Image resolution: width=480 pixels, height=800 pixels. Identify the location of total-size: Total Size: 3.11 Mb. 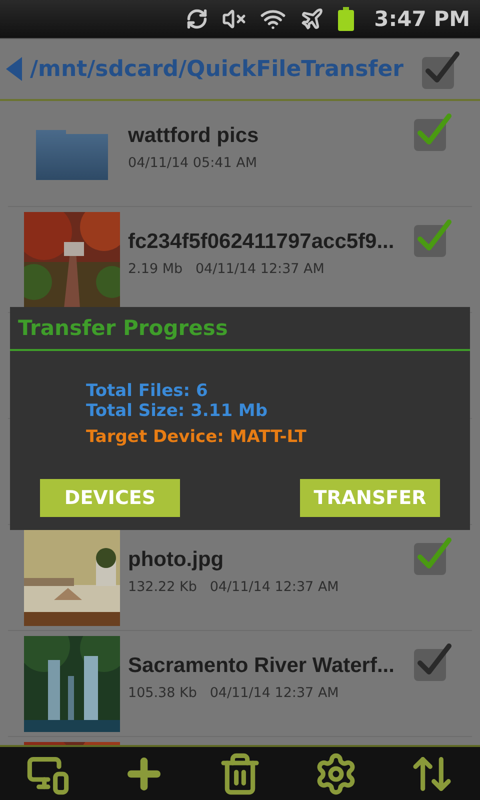
(177, 411).